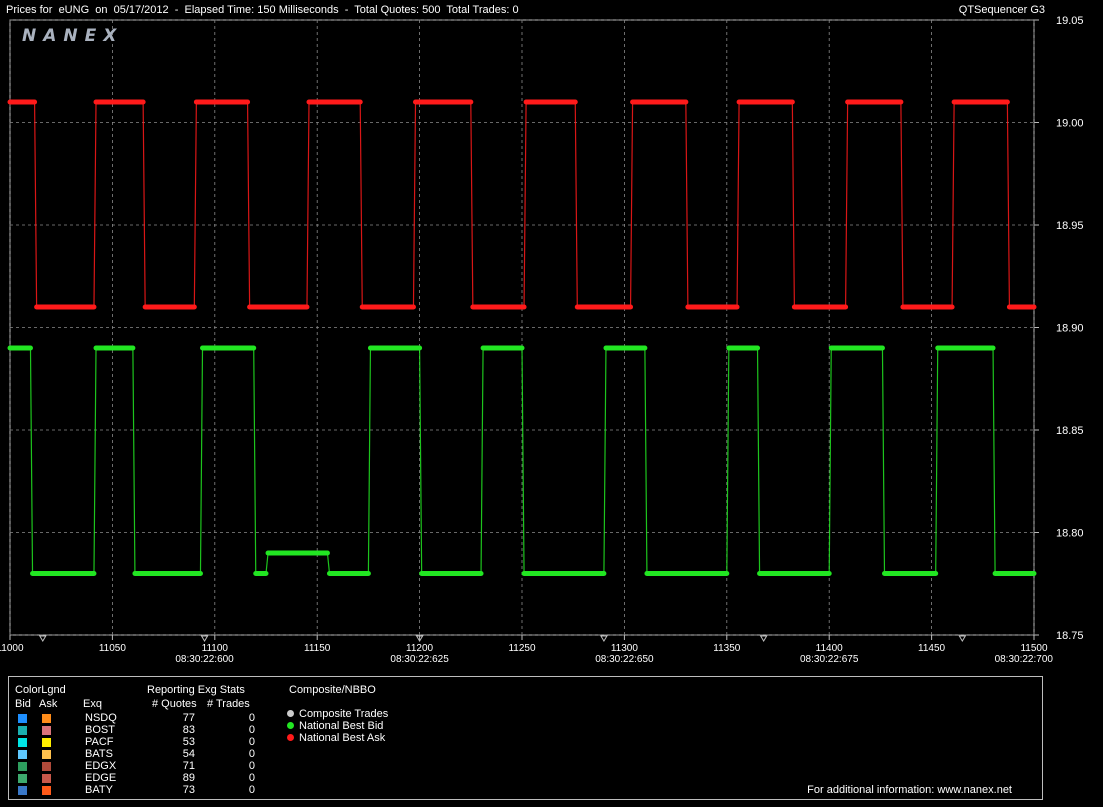 The height and width of the screenshot is (807, 1103). I want to click on x-tick-label: 11250, so click(522, 648).